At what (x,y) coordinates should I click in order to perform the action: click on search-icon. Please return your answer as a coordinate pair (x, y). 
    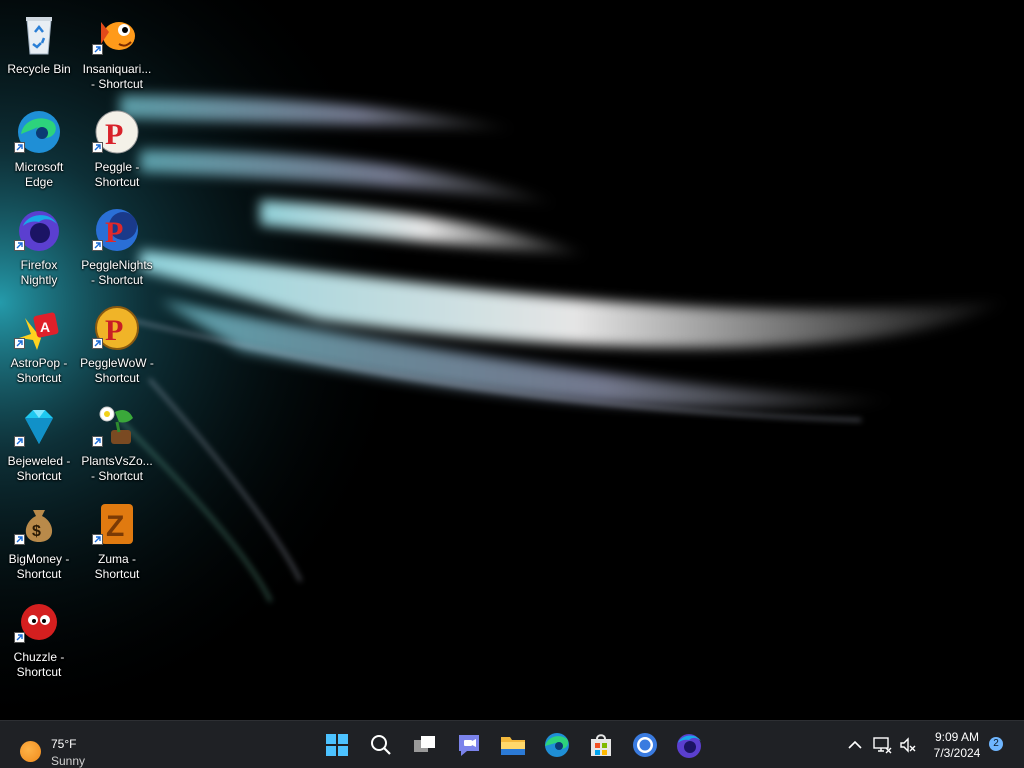
    Looking at the image, I should click on (381, 745).